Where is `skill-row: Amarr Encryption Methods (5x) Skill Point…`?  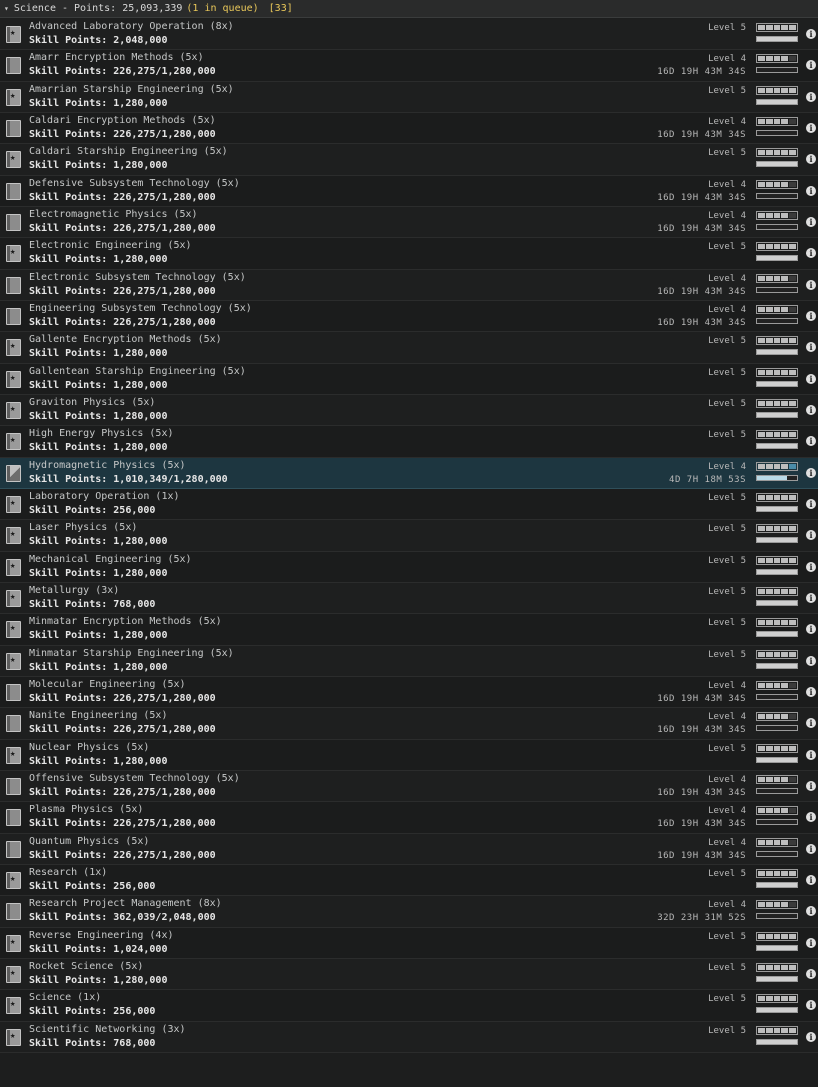
skill-row: Amarr Encryption Methods (5x) Skill Point… is located at coordinates (409, 66).